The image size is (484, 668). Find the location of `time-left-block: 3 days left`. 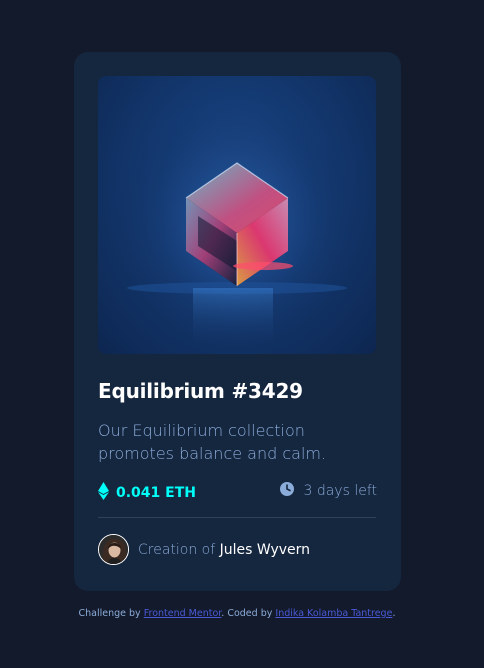

time-left-block: 3 days left is located at coordinates (328, 491).